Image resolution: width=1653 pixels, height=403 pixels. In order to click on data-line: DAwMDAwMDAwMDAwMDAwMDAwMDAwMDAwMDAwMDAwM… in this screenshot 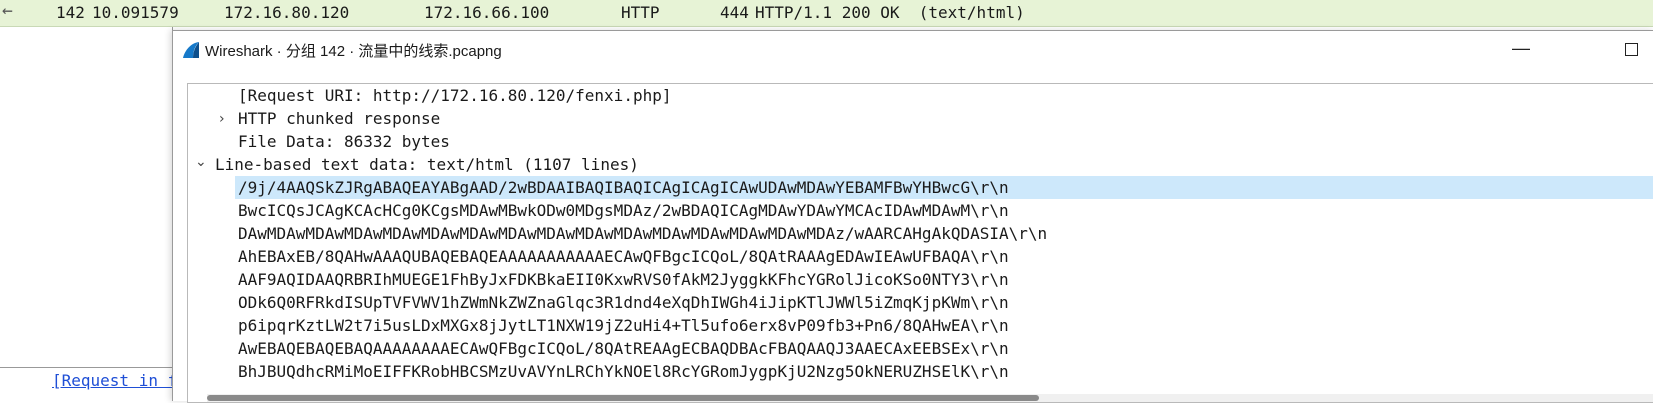, I will do `click(642, 233)`.